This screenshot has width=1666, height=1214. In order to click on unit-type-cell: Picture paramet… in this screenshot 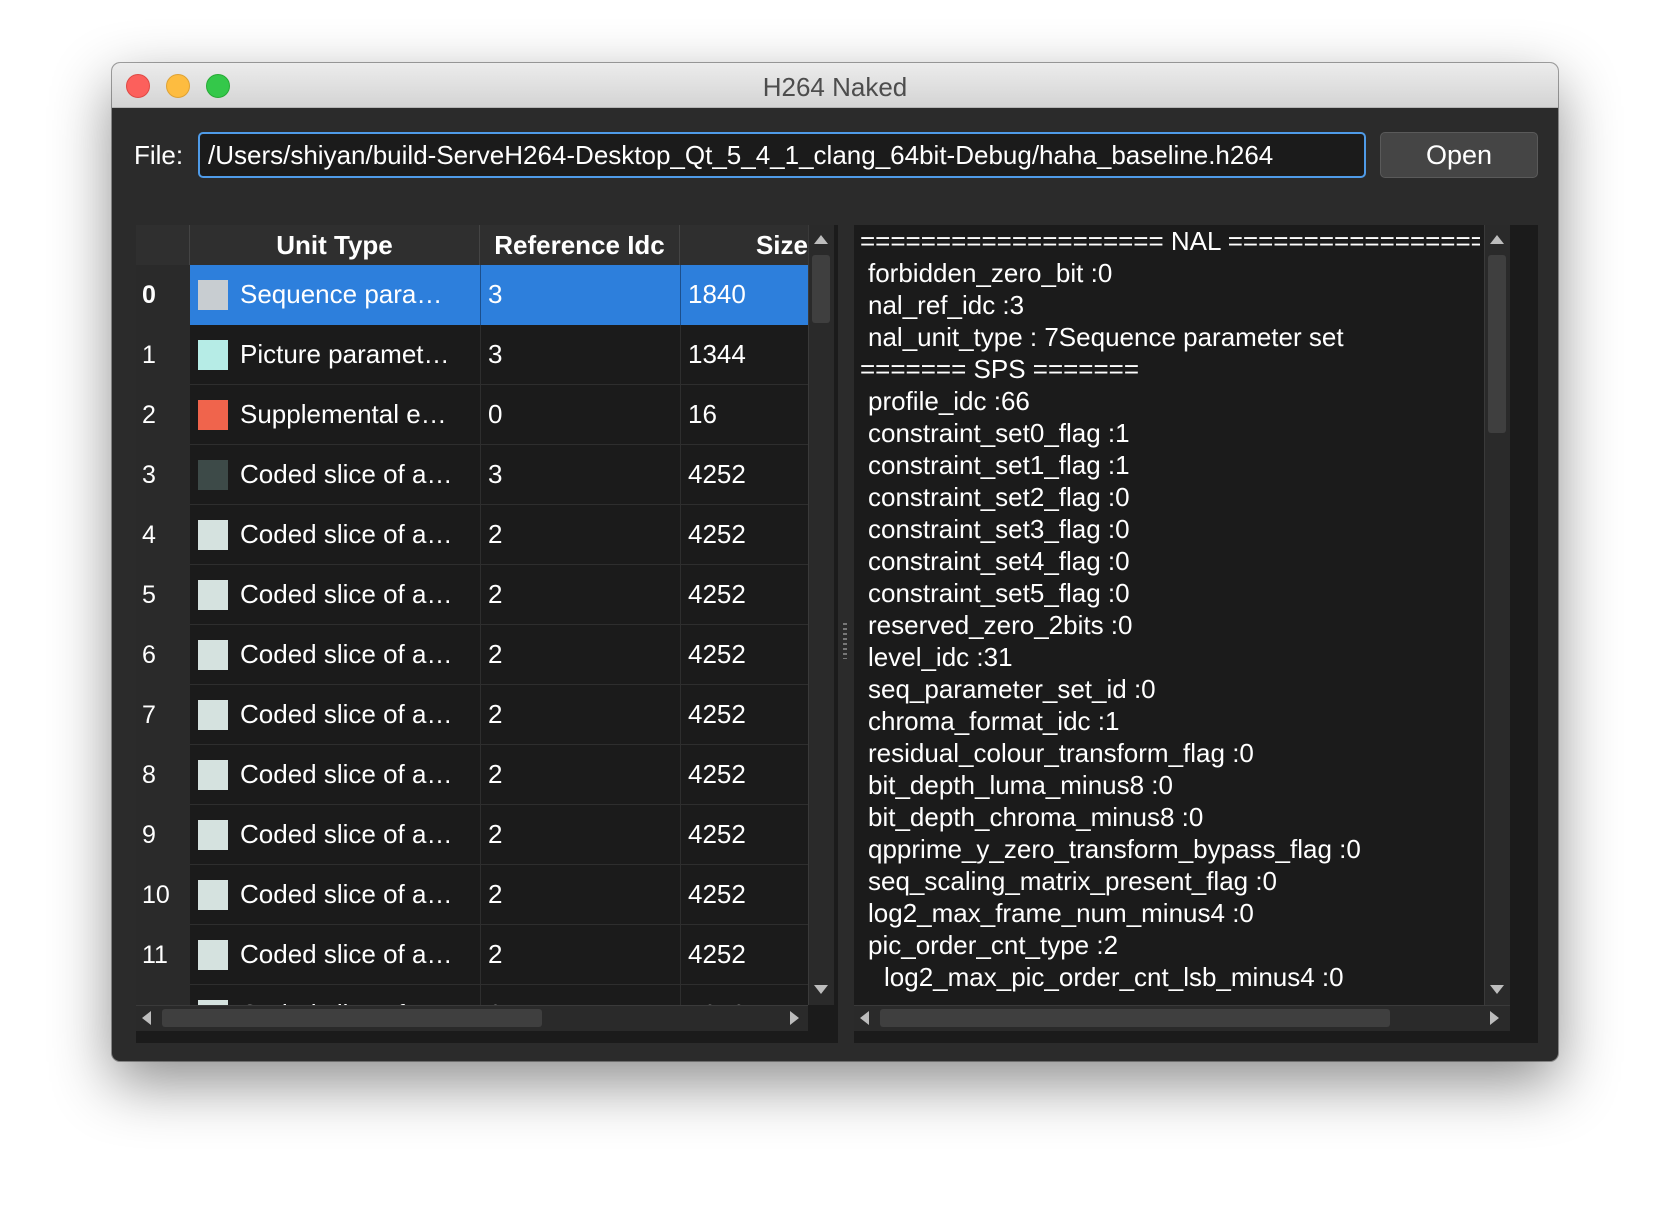, I will do `click(345, 354)`.